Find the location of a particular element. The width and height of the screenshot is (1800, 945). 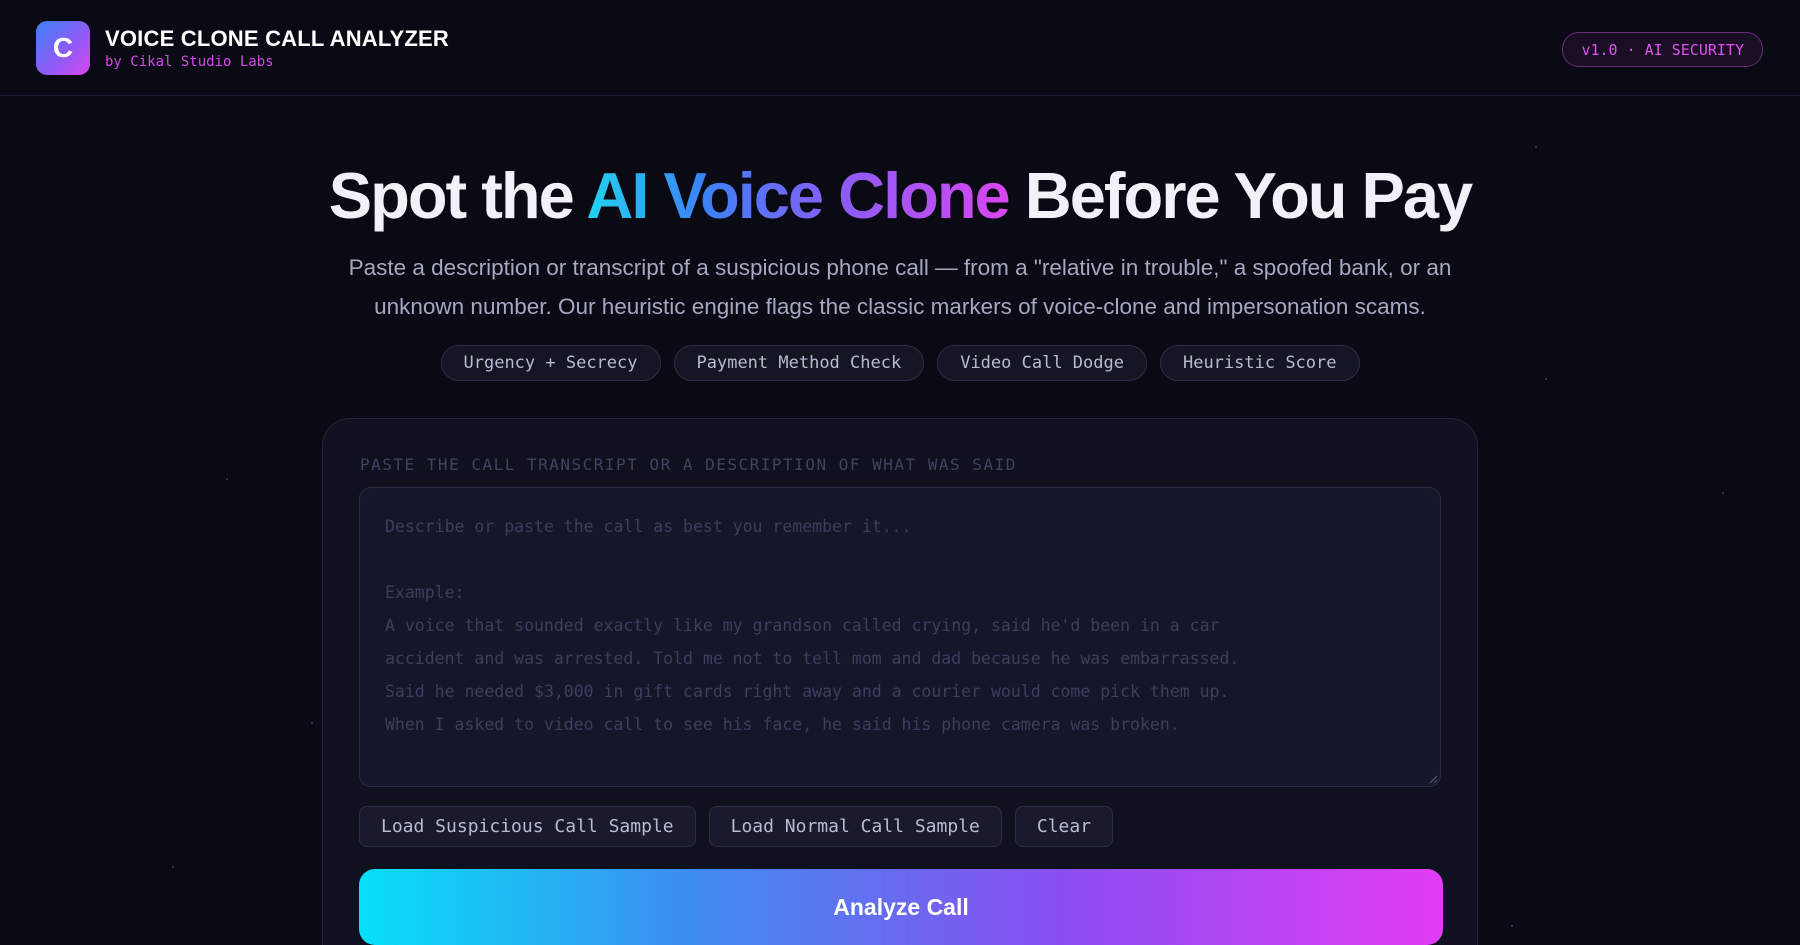

version-badge: v1.0 · AI SECURITY is located at coordinates (1662, 49).